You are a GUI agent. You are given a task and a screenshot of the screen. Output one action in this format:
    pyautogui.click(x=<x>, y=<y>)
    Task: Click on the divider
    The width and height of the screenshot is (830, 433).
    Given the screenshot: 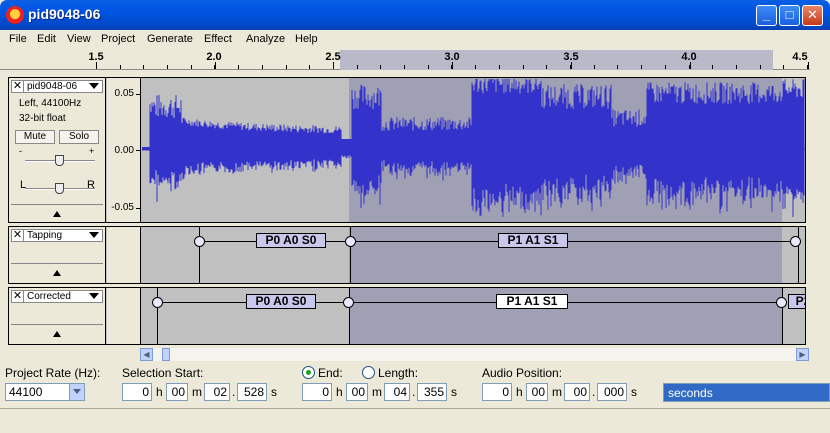 What is the action you would take?
    pyautogui.click(x=57, y=204)
    